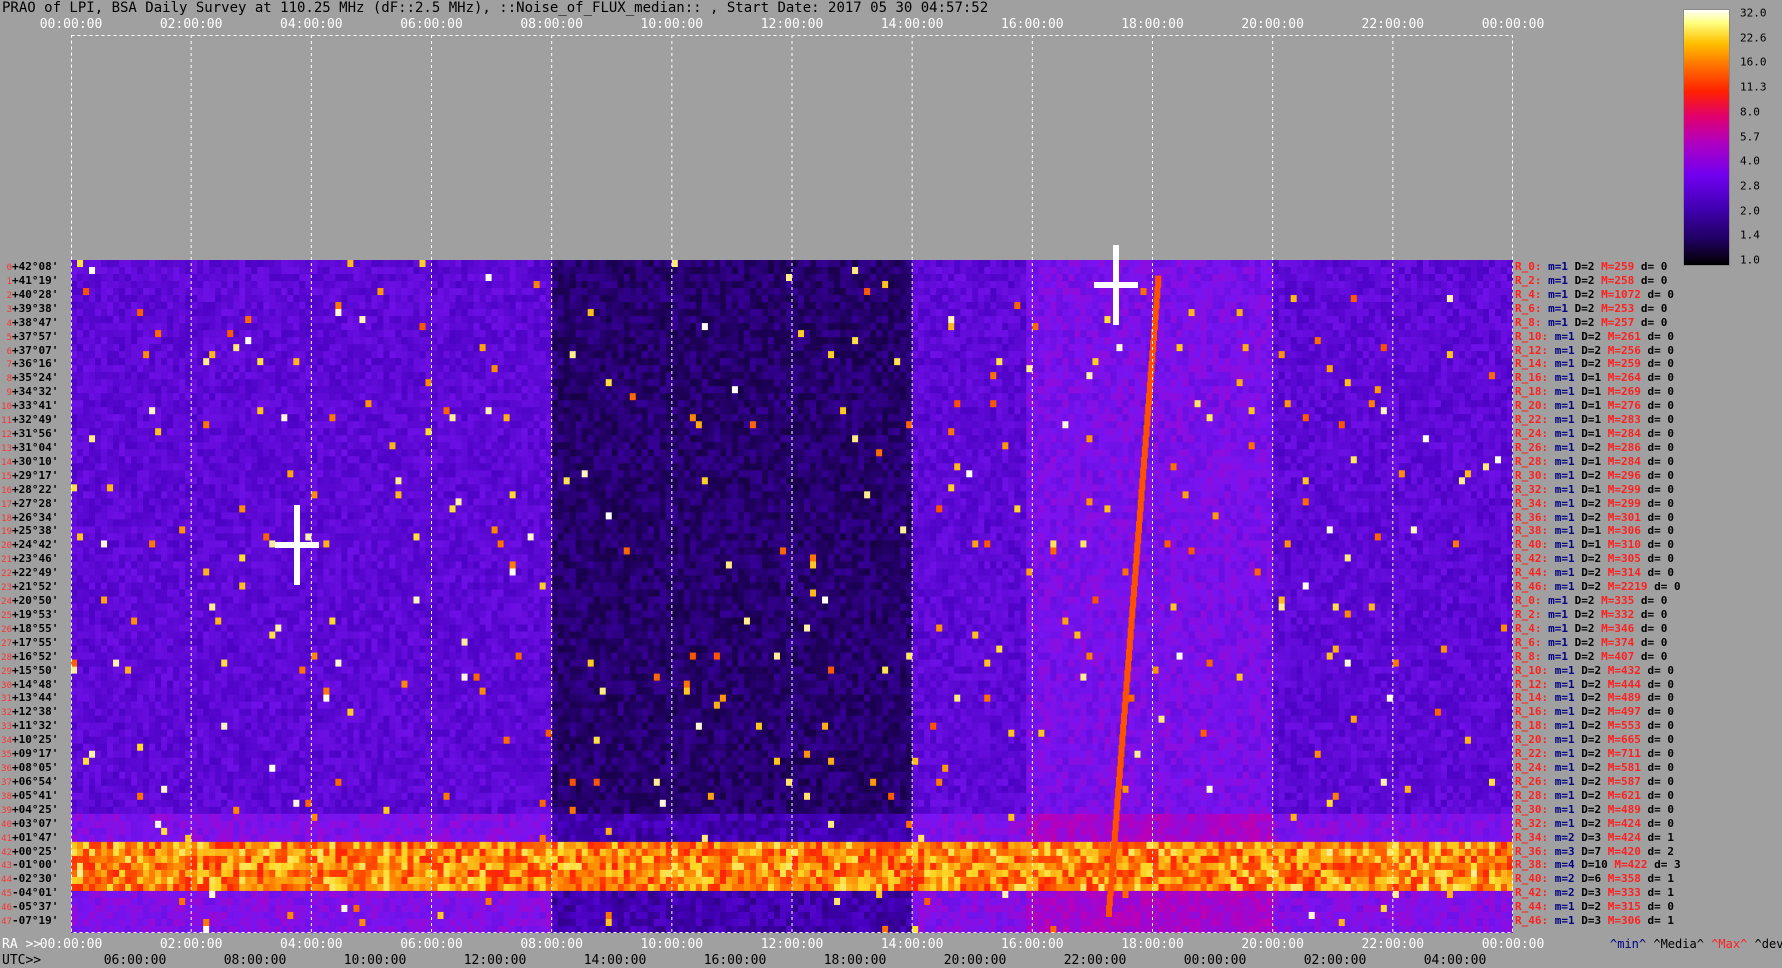 This screenshot has height=968, width=1782. What do you see at coordinates (1594, 767) in the screenshot?
I see `row-stat: R_24: m=1 D=2 M=581 d= 0` at bounding box center [1594, 767].